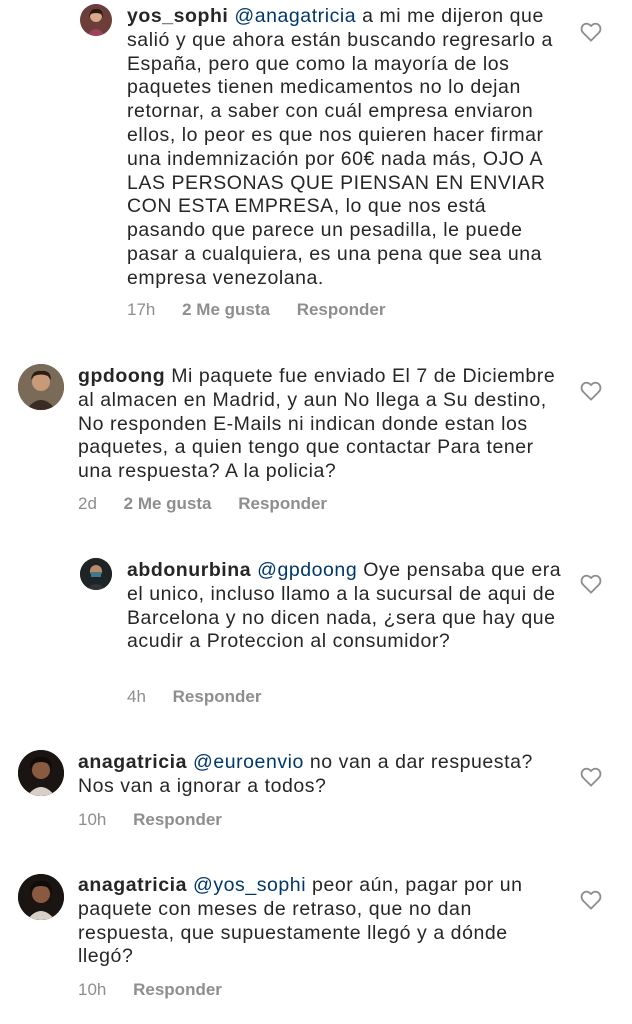  I want to click on comment-meta: 4h Responder, so click(205, 697).